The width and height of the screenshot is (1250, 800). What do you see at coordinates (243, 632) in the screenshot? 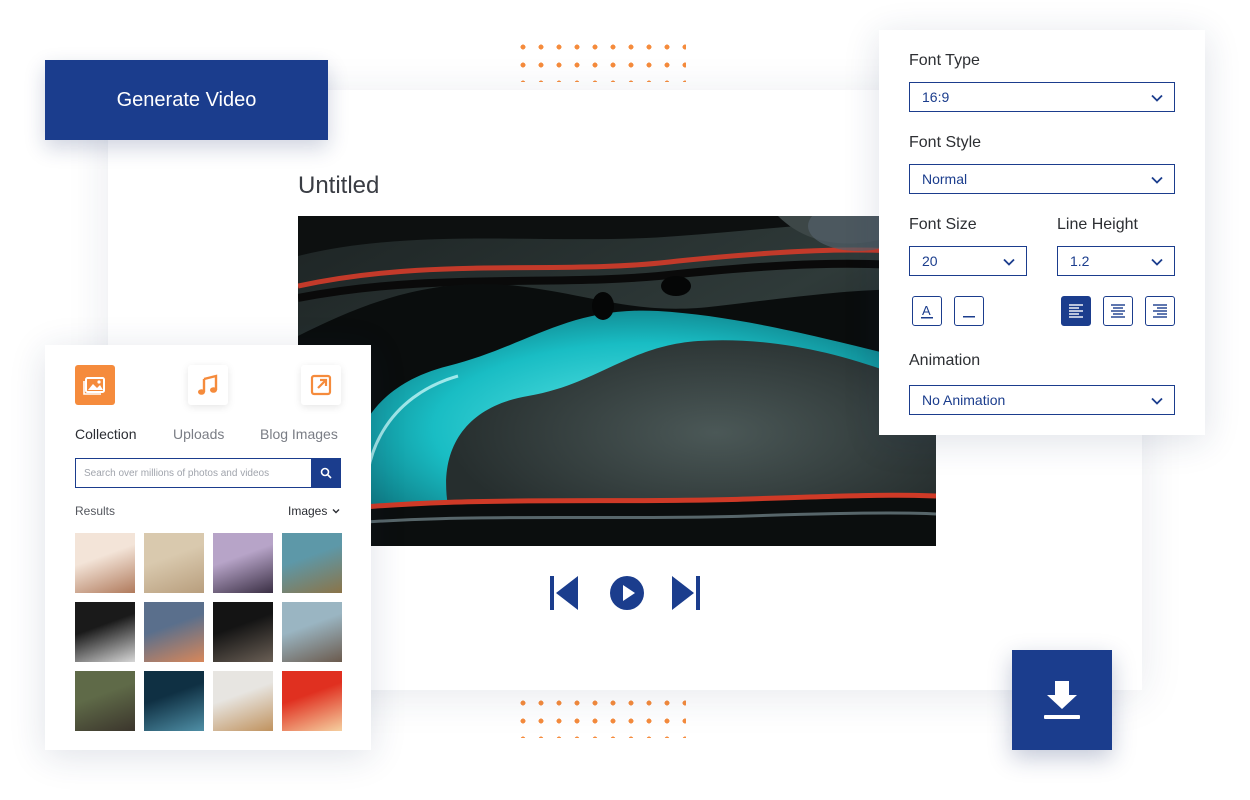
I see `thumbnail-dark-room` at bounding box center [243, 632].